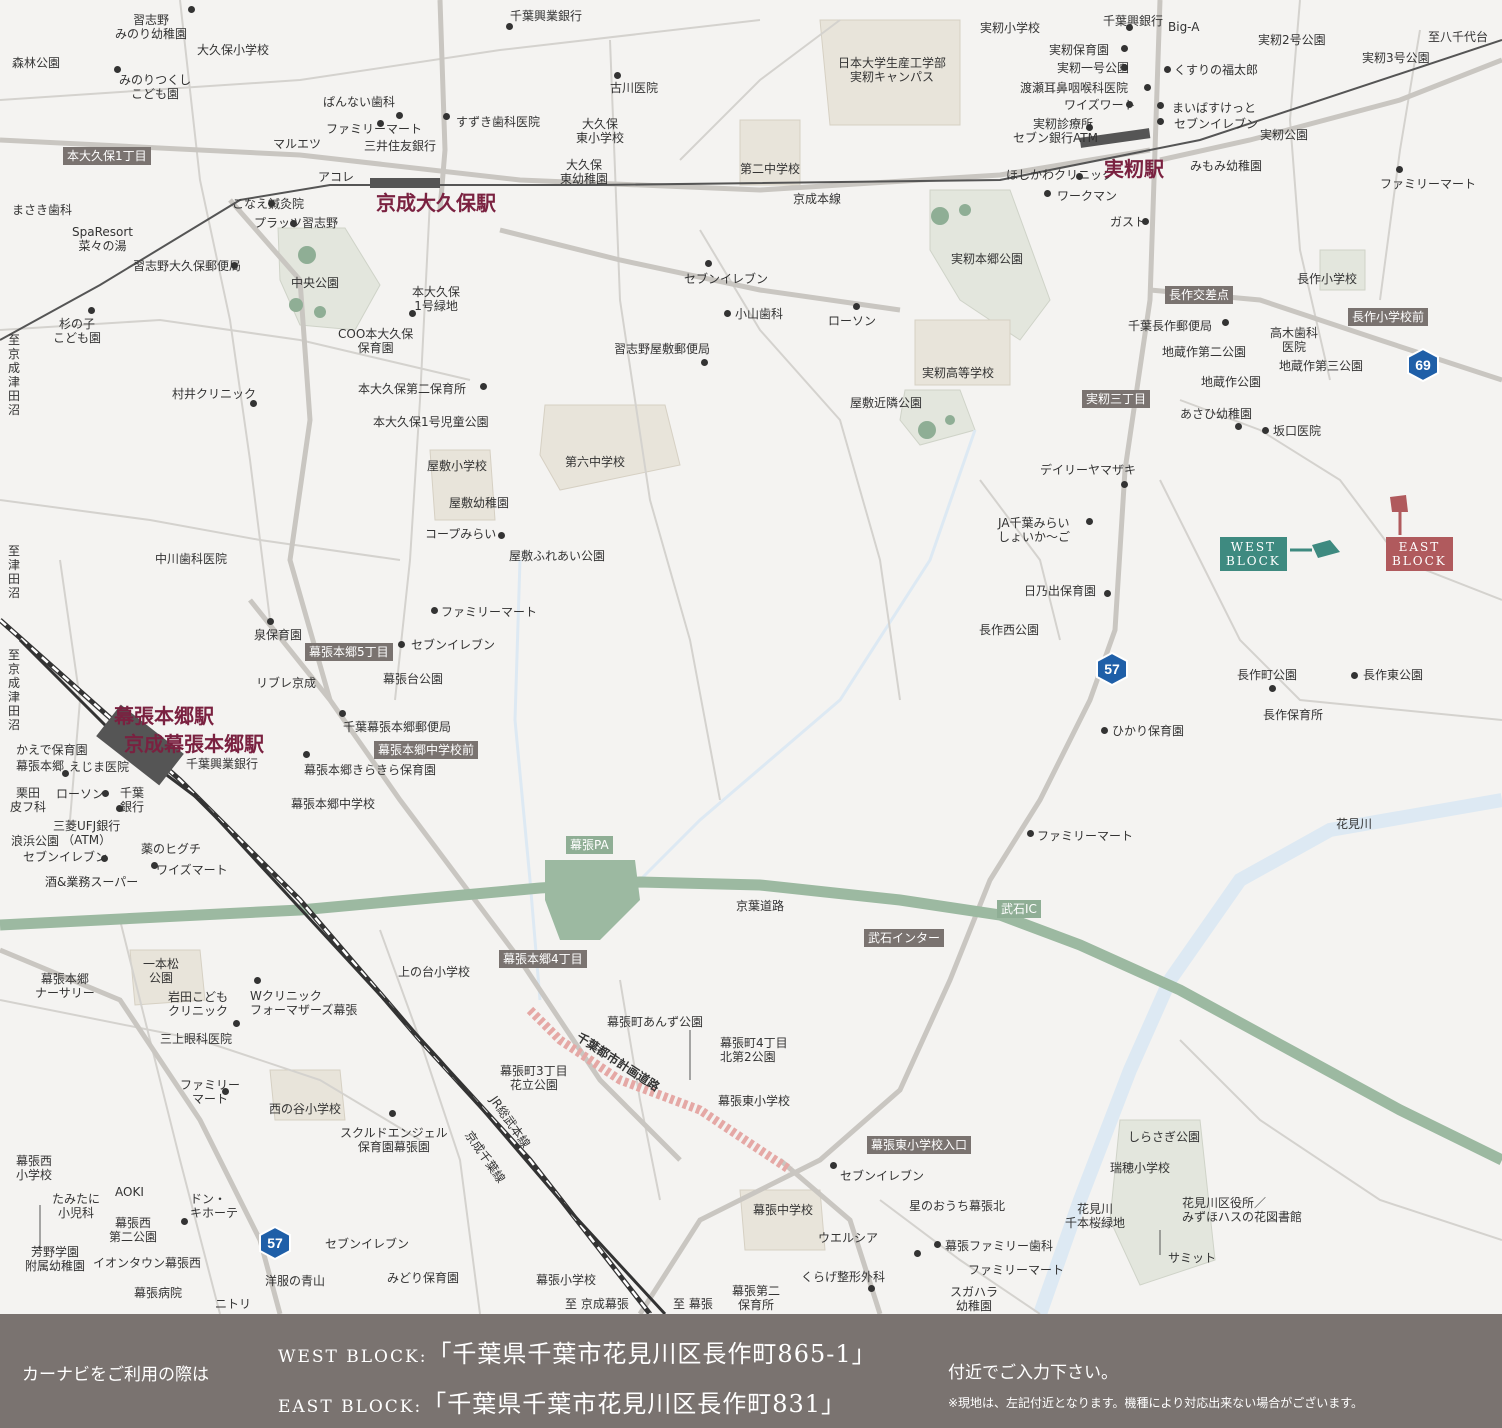 The image size is (1502, 1428). Describe the element at coordinates (754, 1050) in the screenshot. I see `label-makuhari-4-north-park: 幕張町4丁目 北第2公園` at that location.